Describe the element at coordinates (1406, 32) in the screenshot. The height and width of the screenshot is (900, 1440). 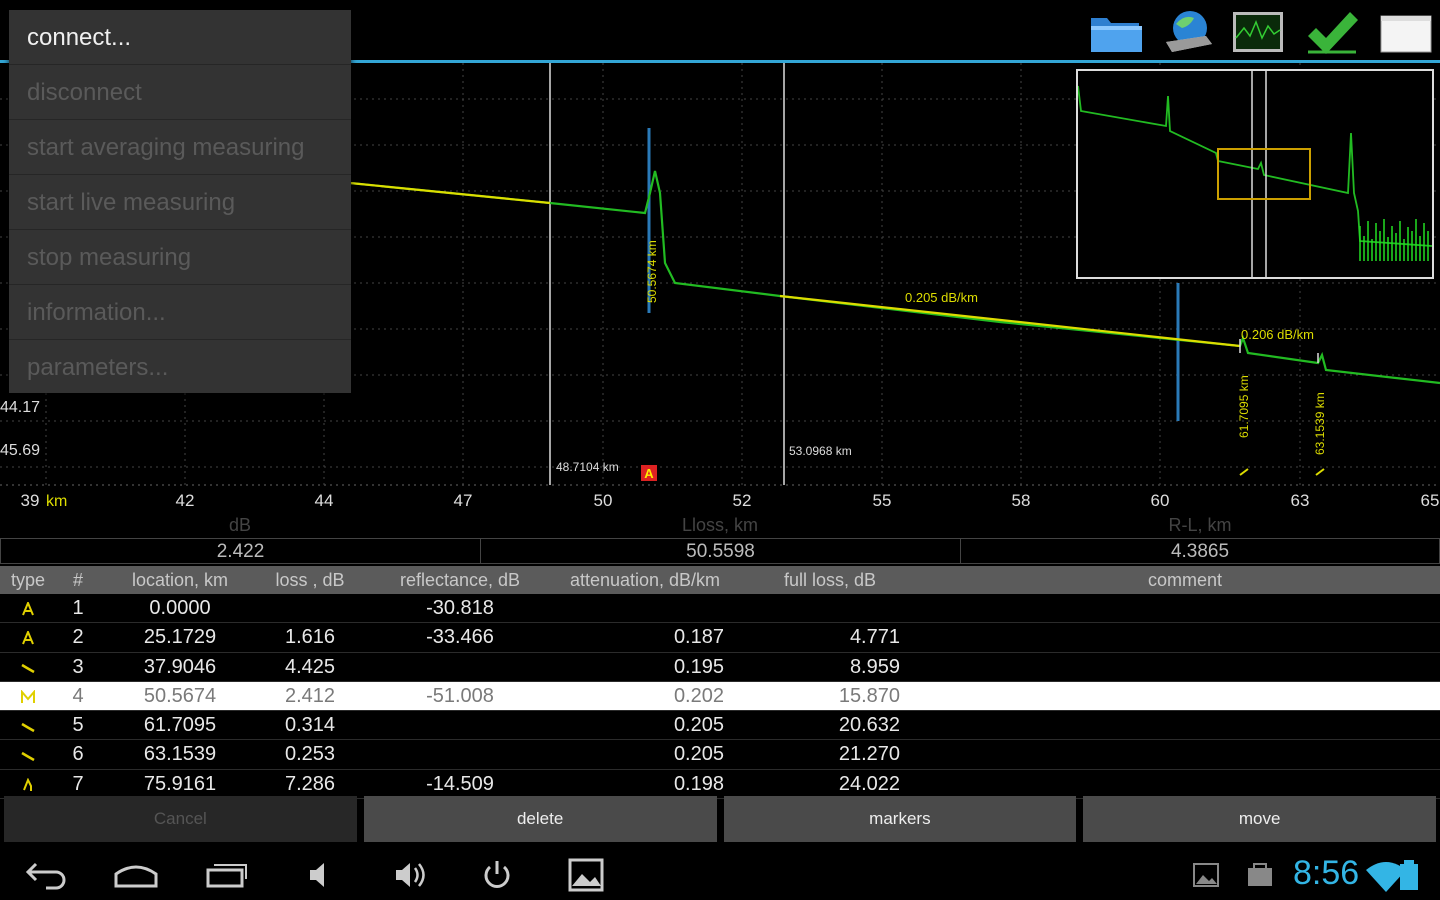
I see `window-icon` at that location.